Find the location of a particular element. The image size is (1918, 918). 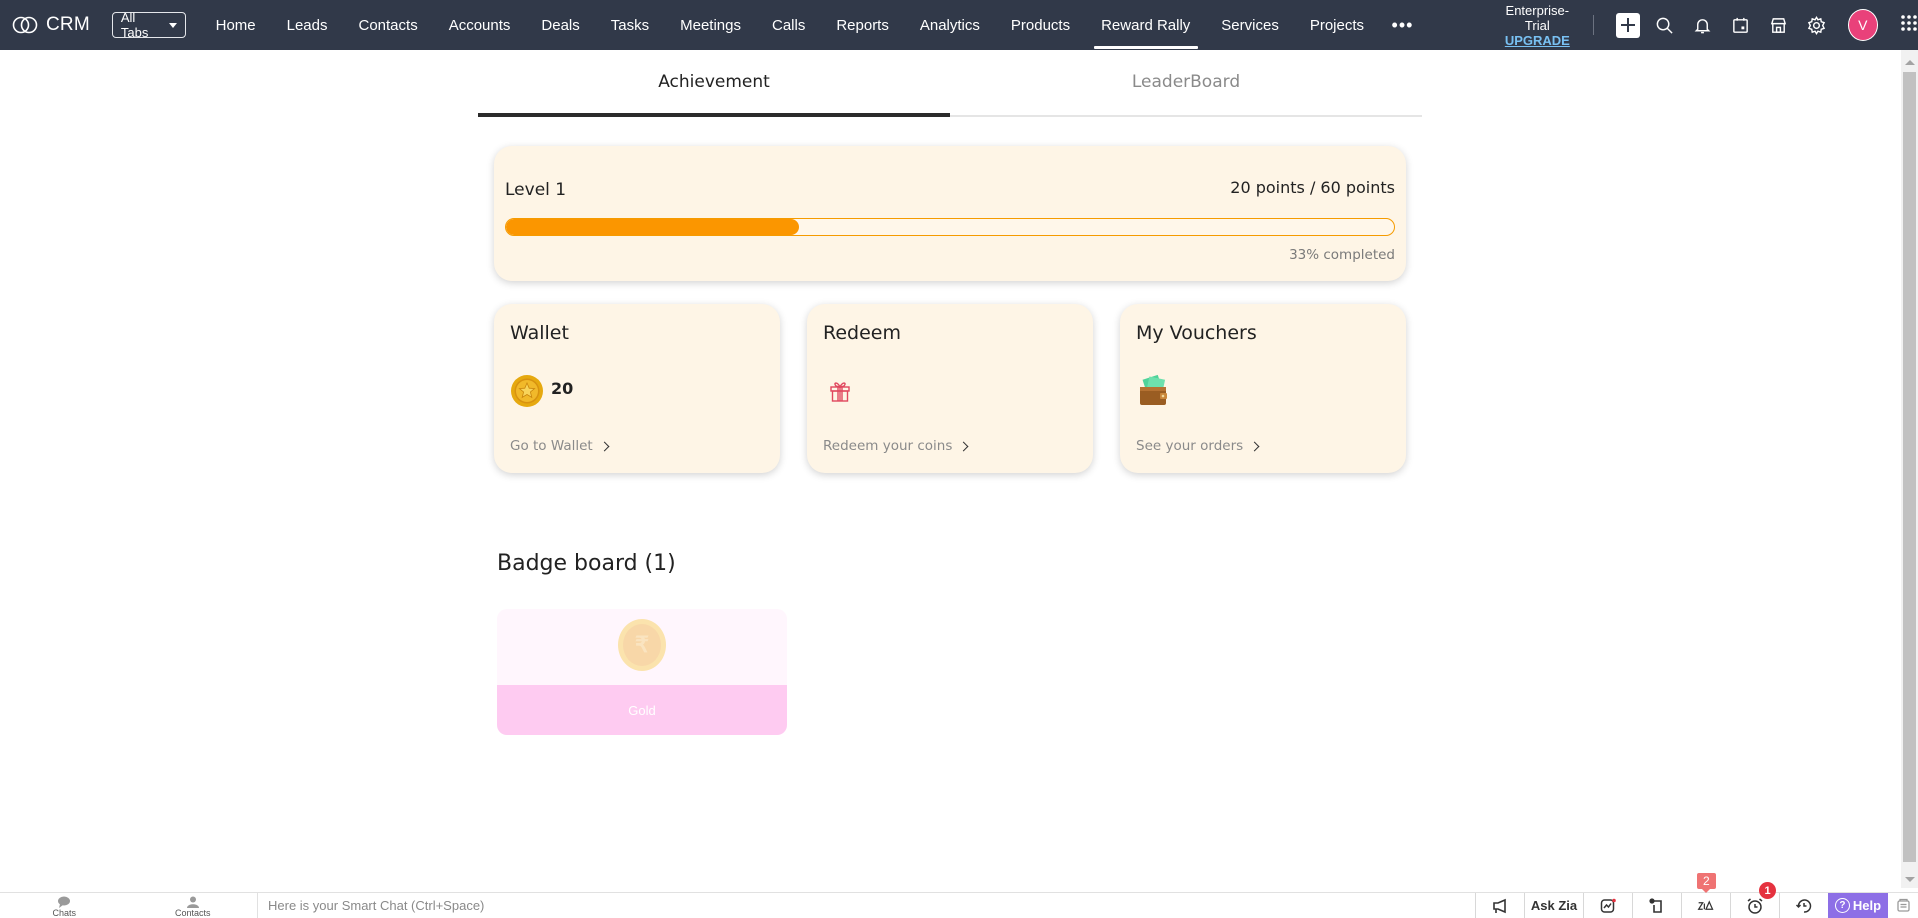

avatar: V is located at coordinates (1863, 25).